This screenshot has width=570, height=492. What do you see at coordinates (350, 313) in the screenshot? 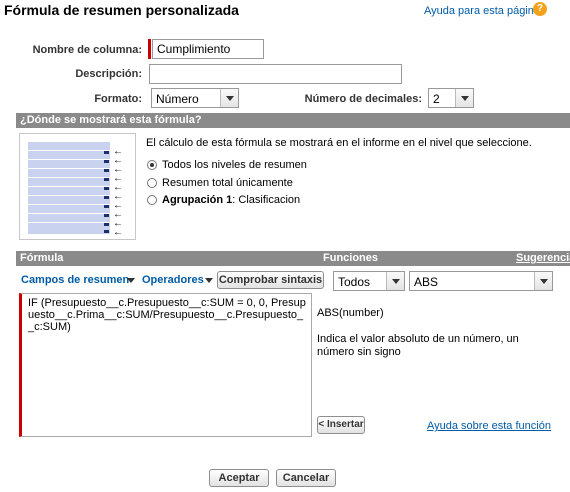
I see `function-signature: ABS(number)` at bounding box center [350, 313].